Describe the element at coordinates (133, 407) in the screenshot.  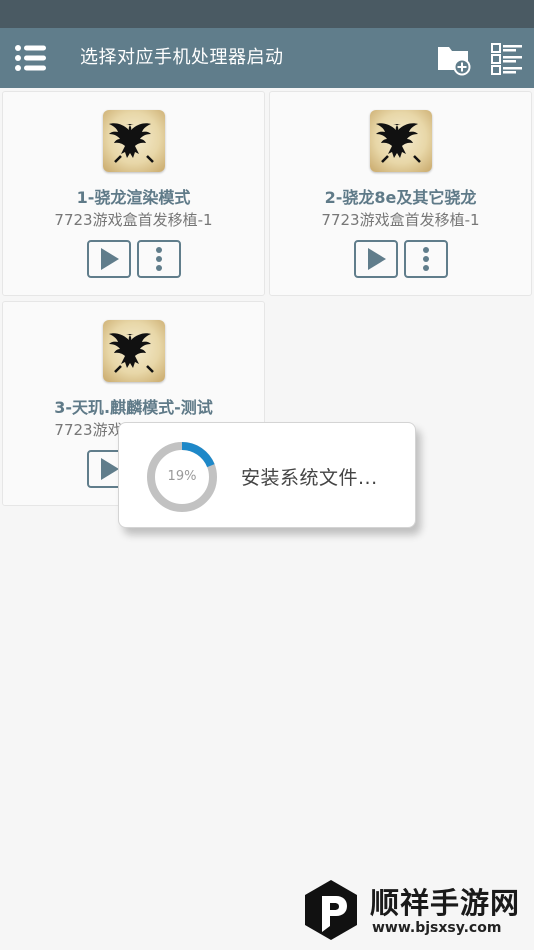
I see `container-name: 3-天玑.麒麟模式-测试` at that location.